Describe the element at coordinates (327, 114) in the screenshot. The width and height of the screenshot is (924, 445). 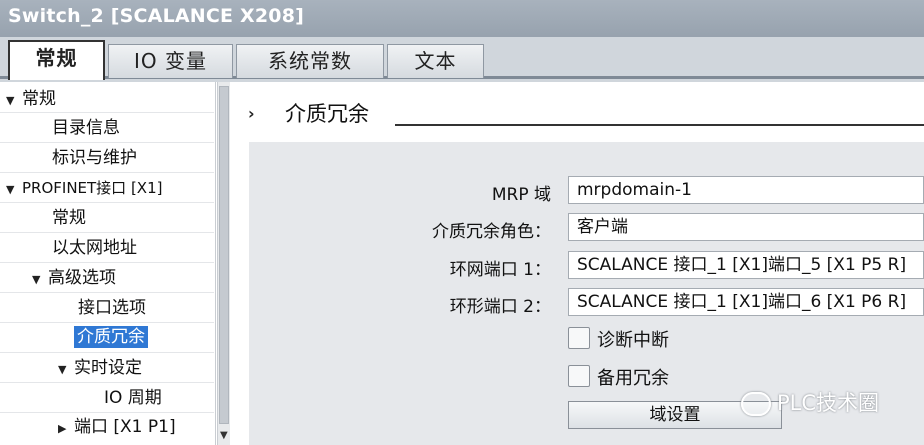
I see `section-title: 介质冗余` at that location.